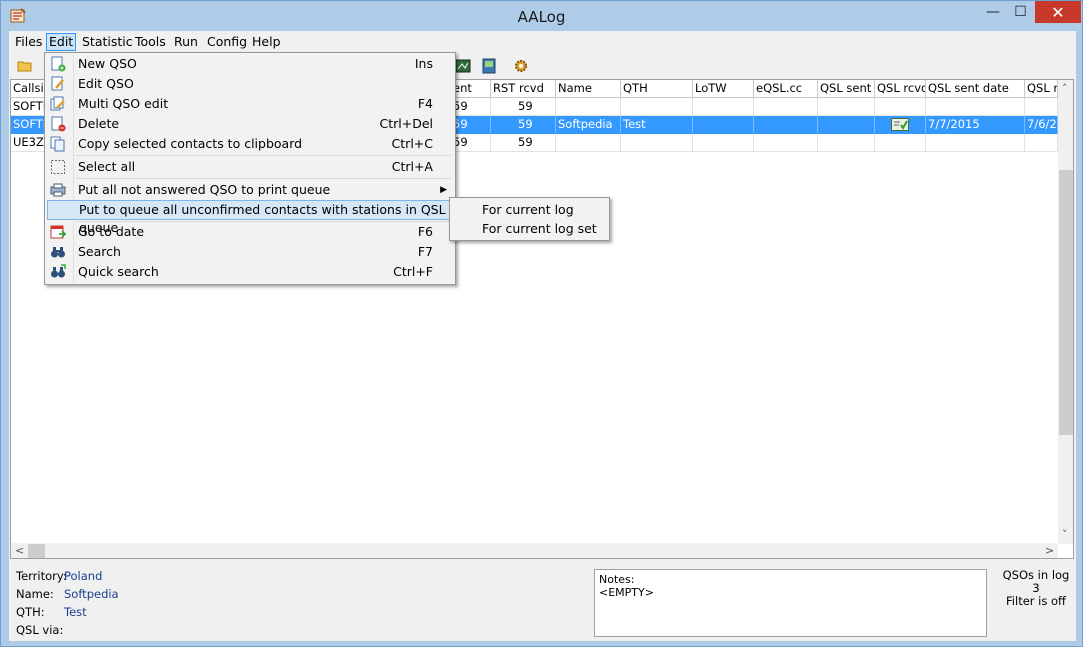 The image size is (1083, 647). I want to click on menu-item-select-all: Select all Ctrl+A, so click(250, 167).